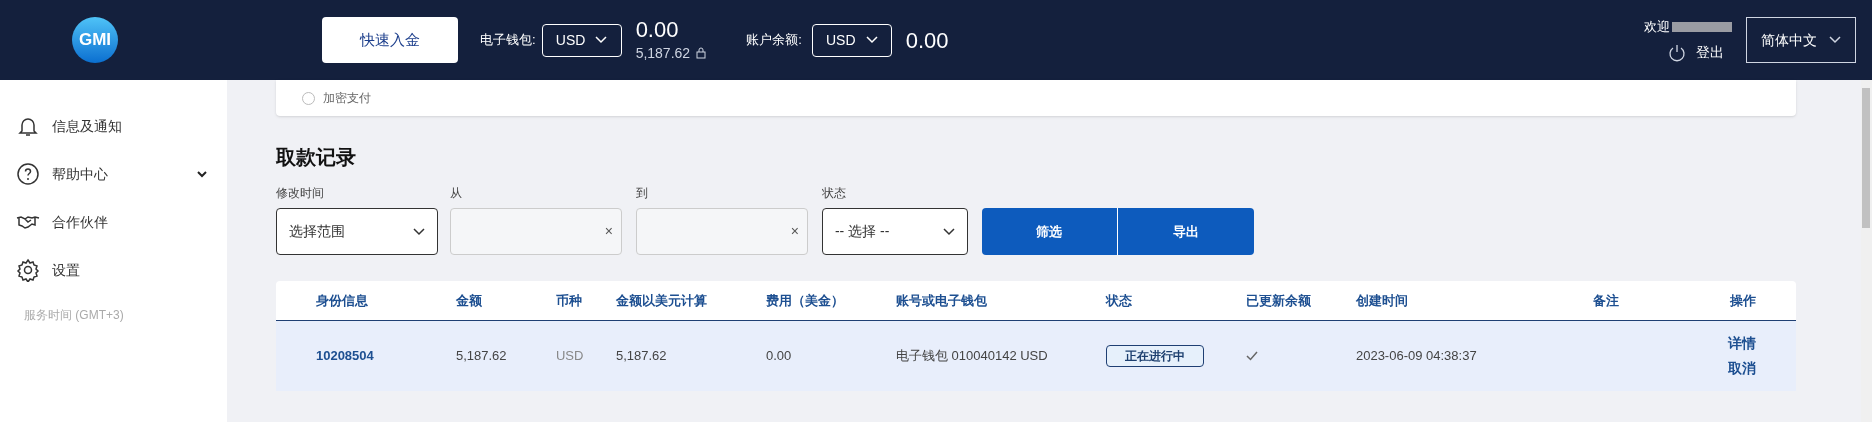 The height and width of the screenshot is (422, 1872). I want to click on column-header: 金额以美元计算, so click(661, 300).